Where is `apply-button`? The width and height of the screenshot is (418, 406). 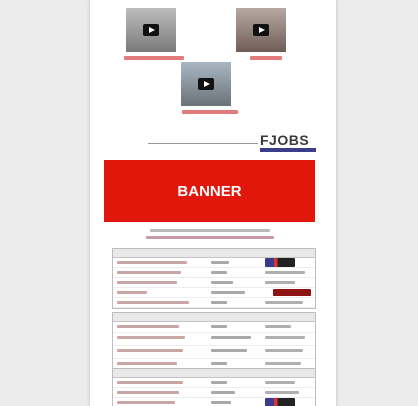
apply-button is located at coordinates (292, 292).